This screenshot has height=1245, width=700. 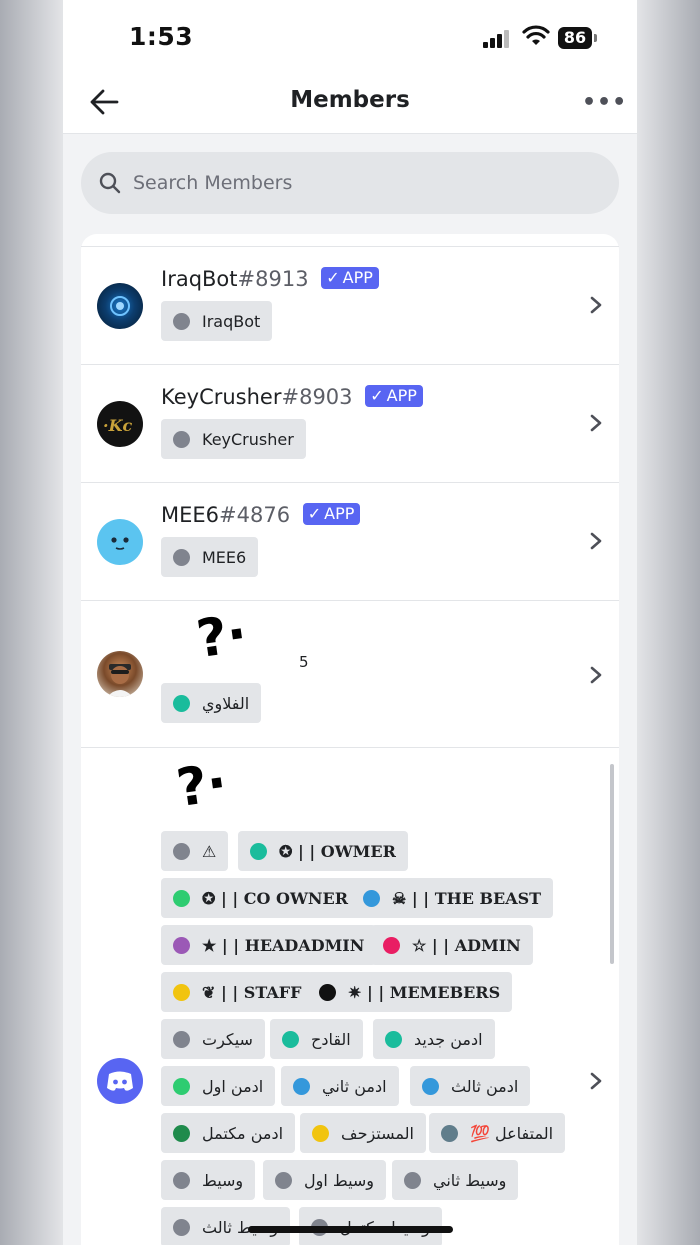 What do you see at coordinates (604, 102) in the screenshot?
I see `more-horizontal-icon: •••` at bounding box center [604, 102].